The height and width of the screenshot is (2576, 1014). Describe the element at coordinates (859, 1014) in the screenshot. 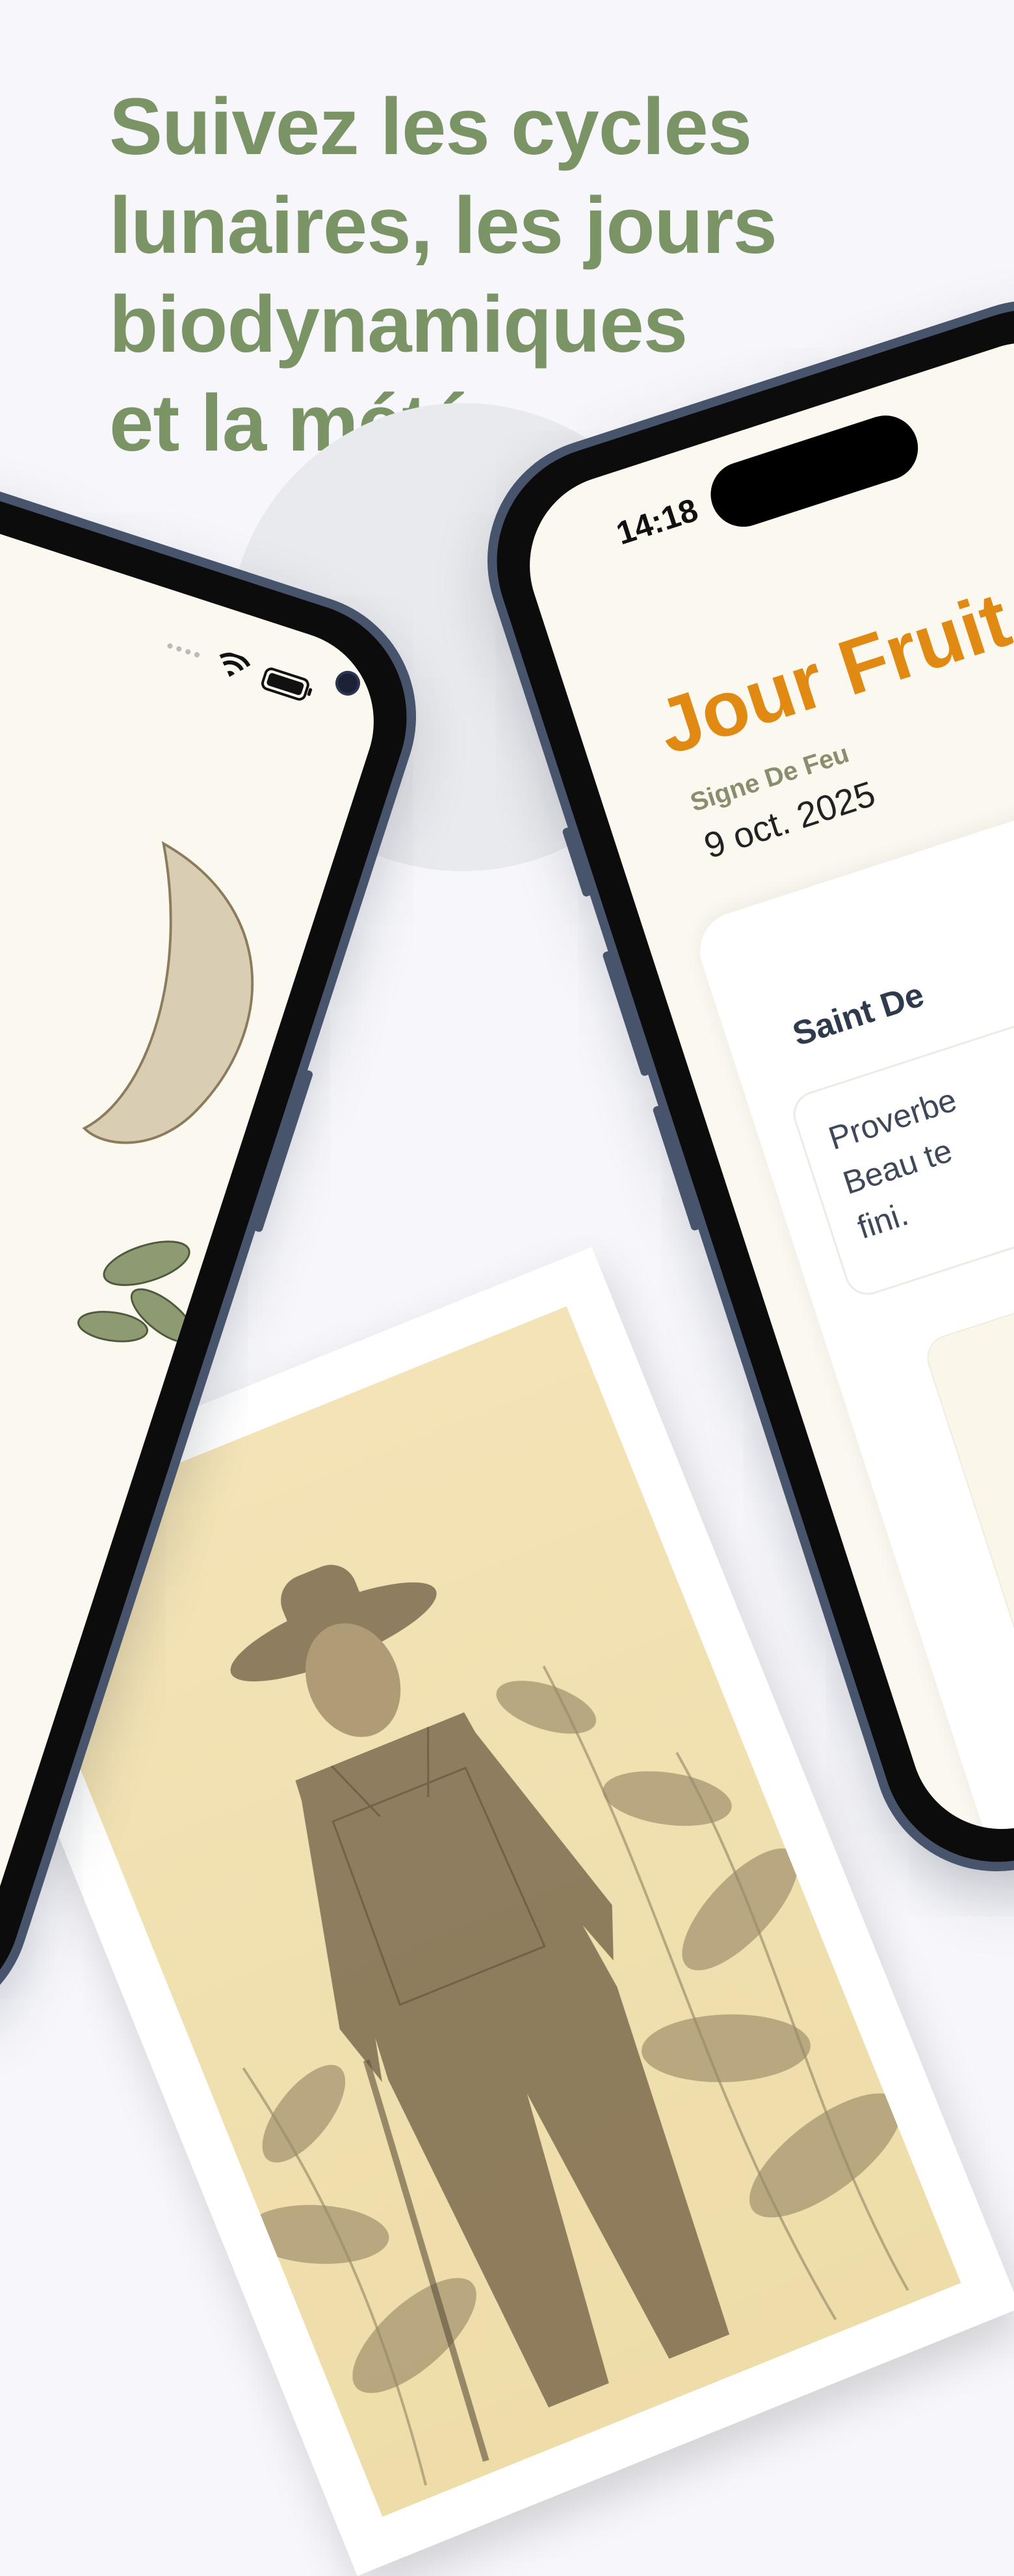

I see `saint-of-day: Saint De` at that location.